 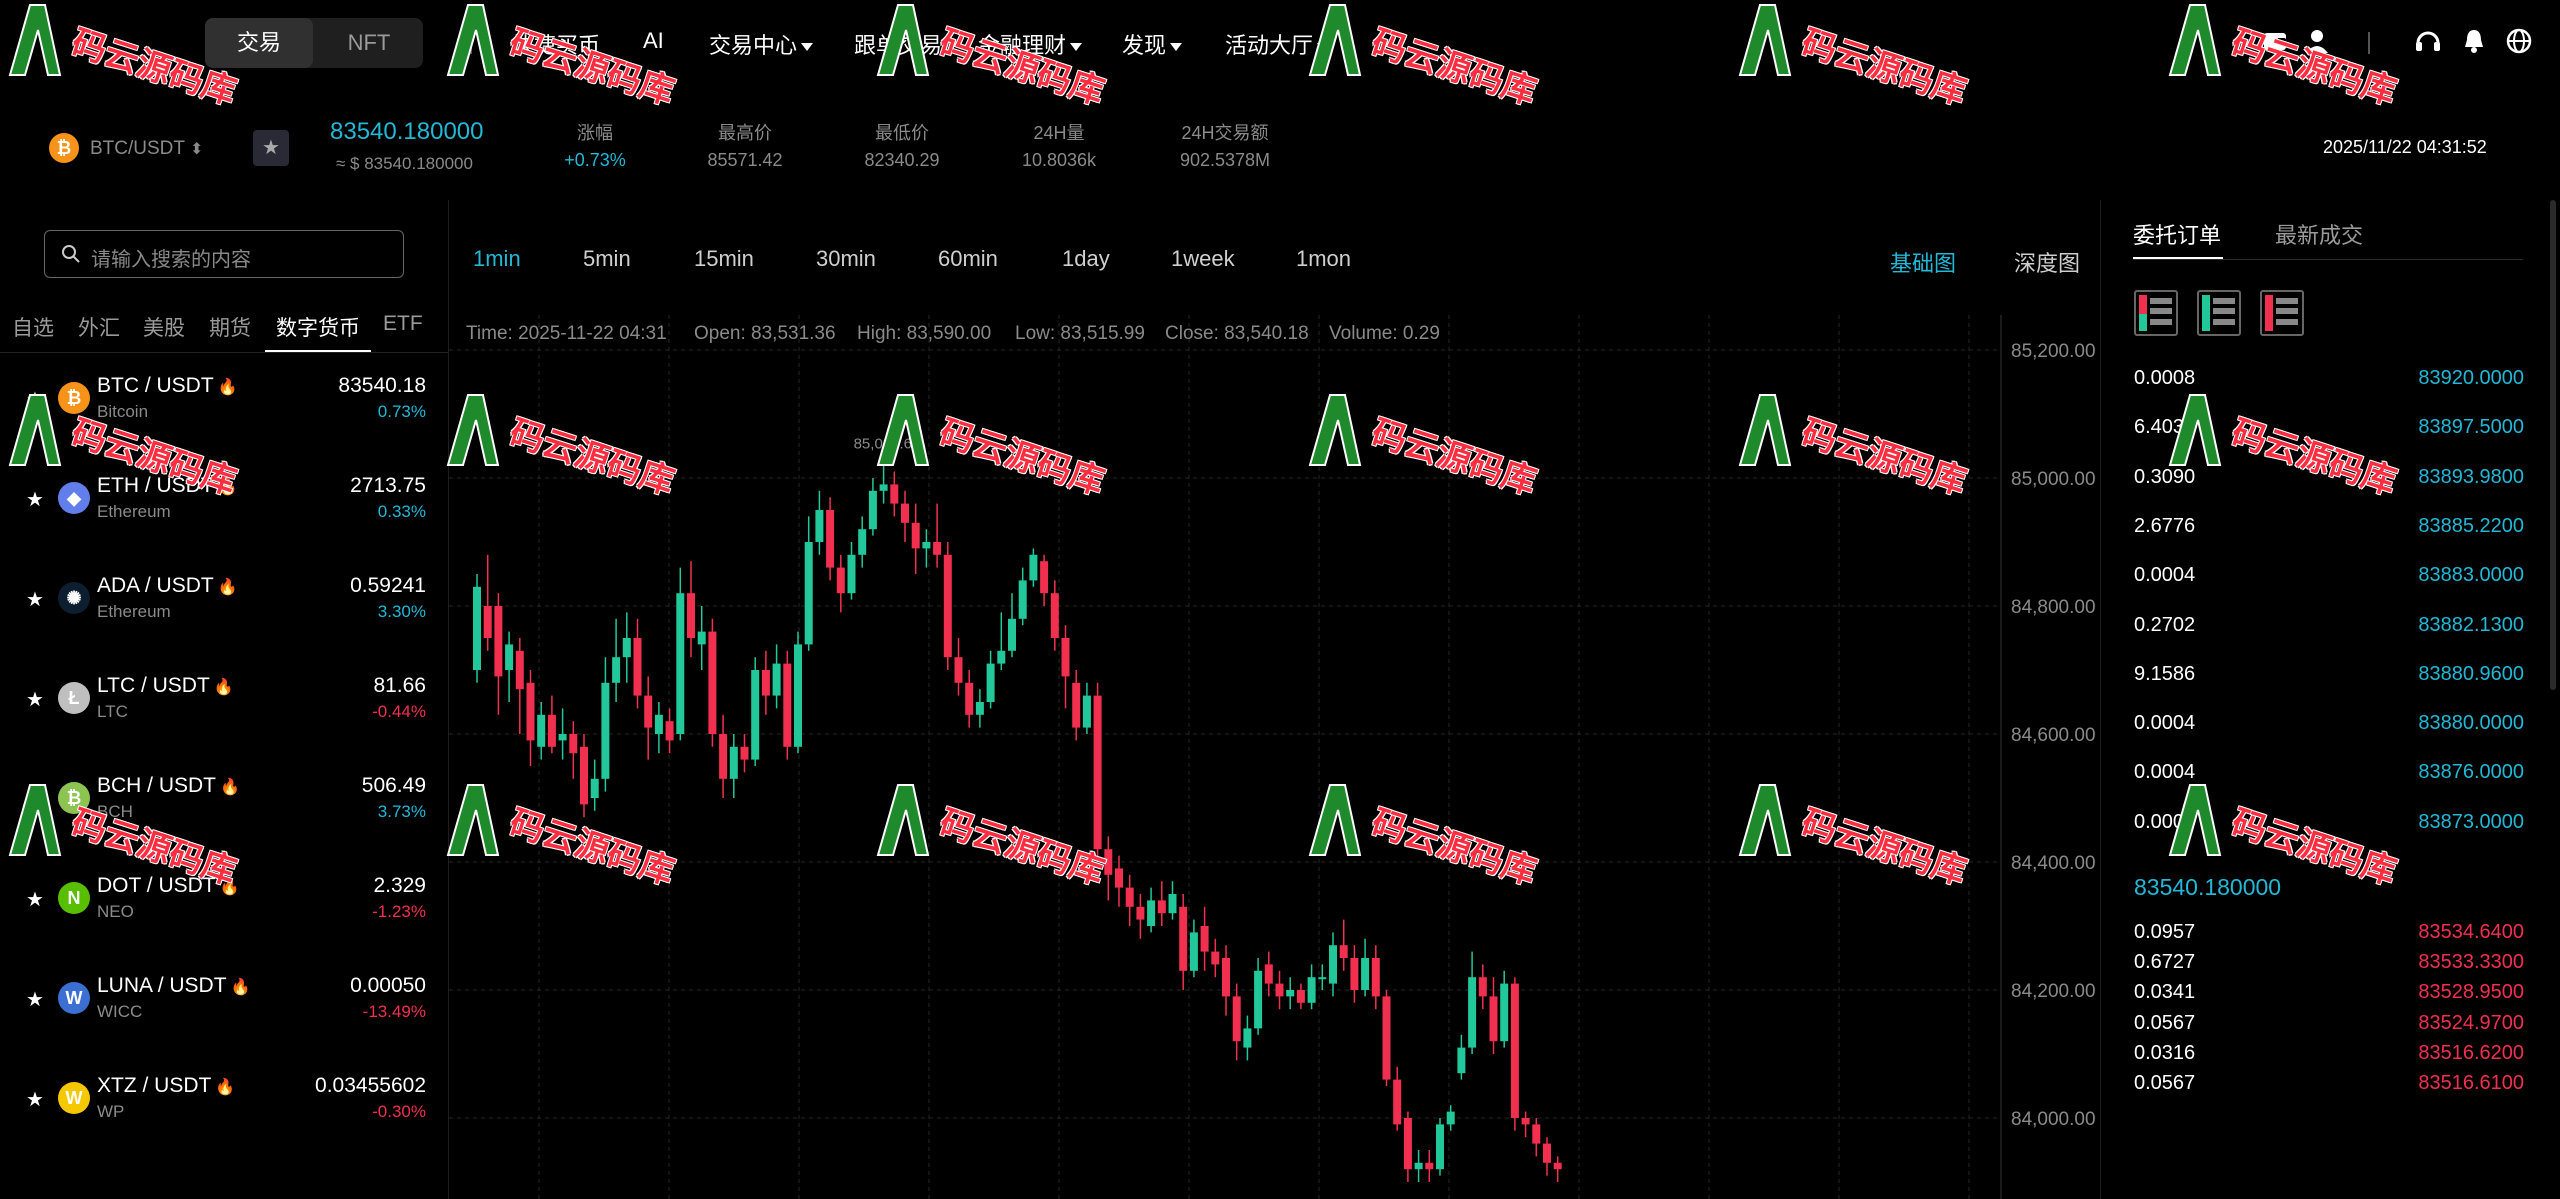 What do you see at coordinates (2282, 313) in the screenshot?
I see `orderbook-asks-icon` at bounding box center [2282, 313].